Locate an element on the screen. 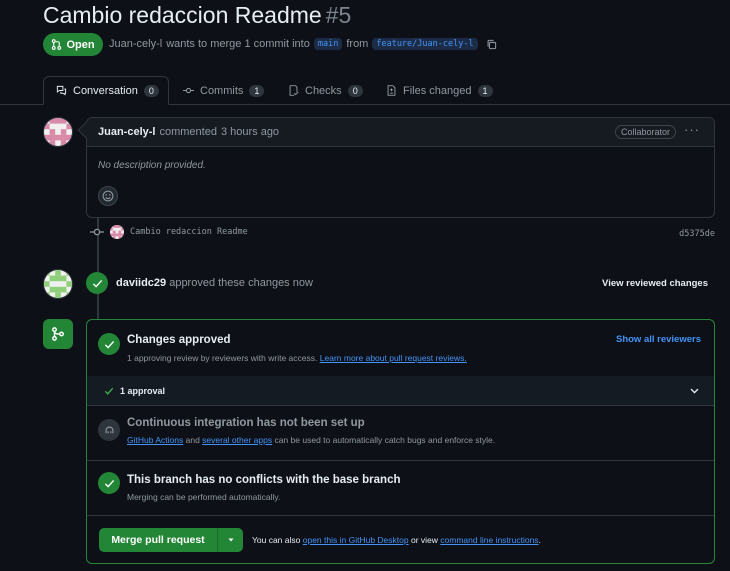 The width and height of the screenshot is (730, 571). pr-state-badge: Open is located at coordinates (73, 44).